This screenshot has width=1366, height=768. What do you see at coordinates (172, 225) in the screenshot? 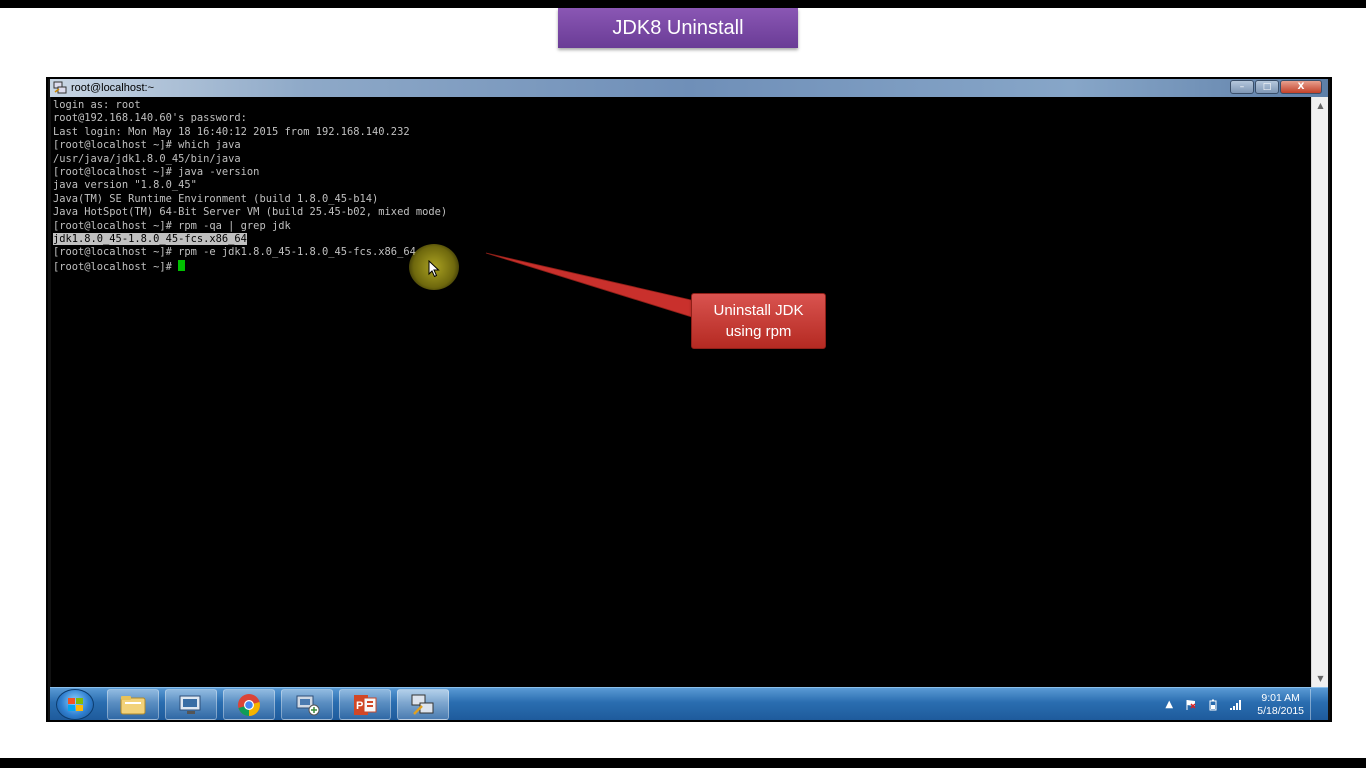
I see `terminal-line: [root@localhost ~]# rpm -qa | grep jdk` at bounding box center [172, 225].